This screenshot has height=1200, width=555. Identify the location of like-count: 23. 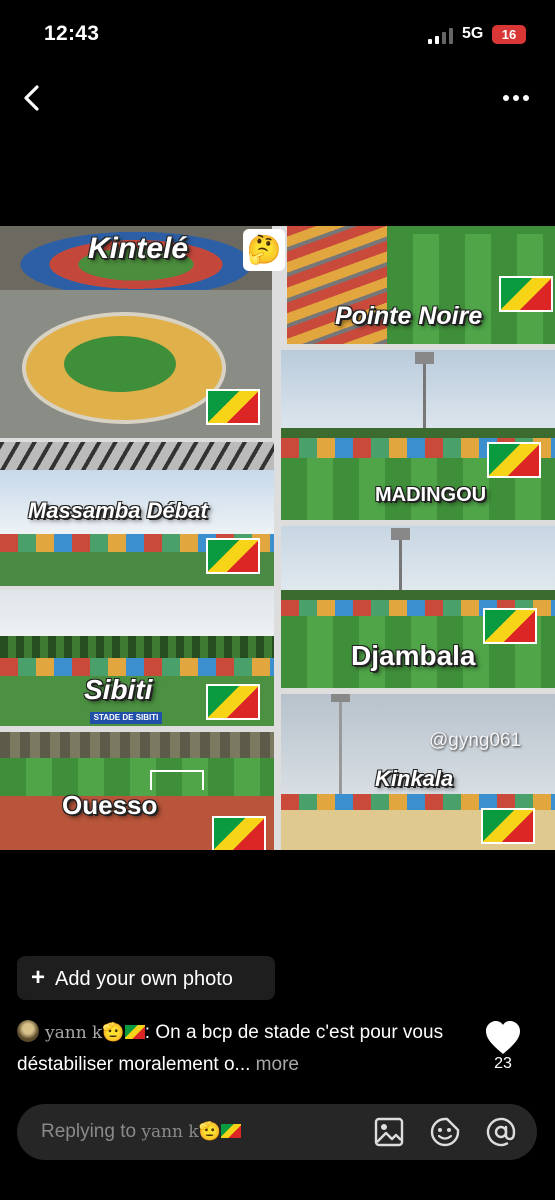
(503, 1063).